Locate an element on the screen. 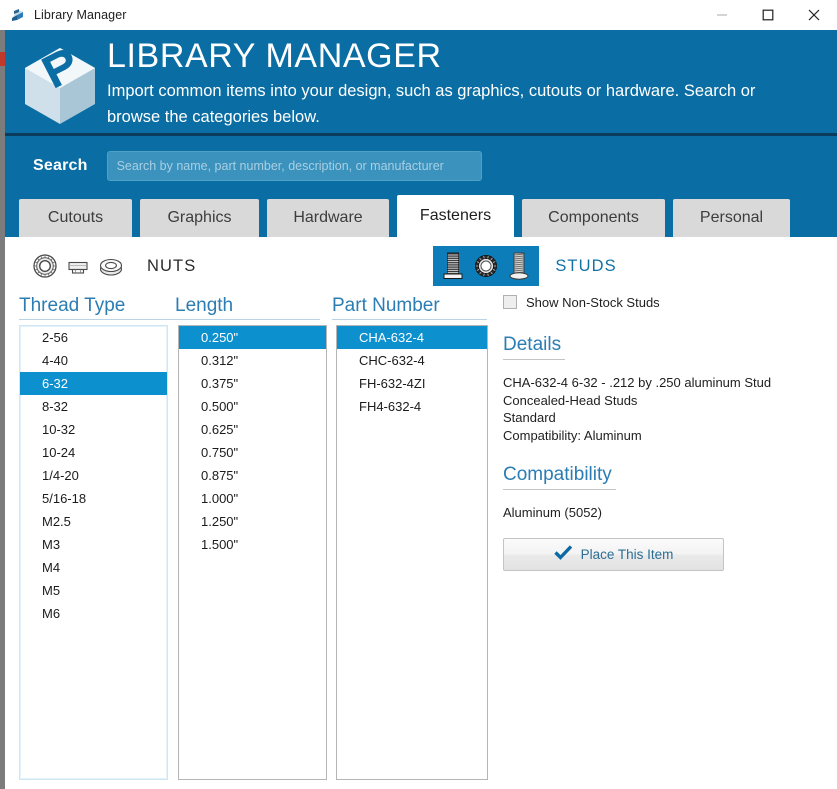 Image resolution: width=837 pixels, height=789 pixels. detail-line: Standard is located at coordinates (529, 417).